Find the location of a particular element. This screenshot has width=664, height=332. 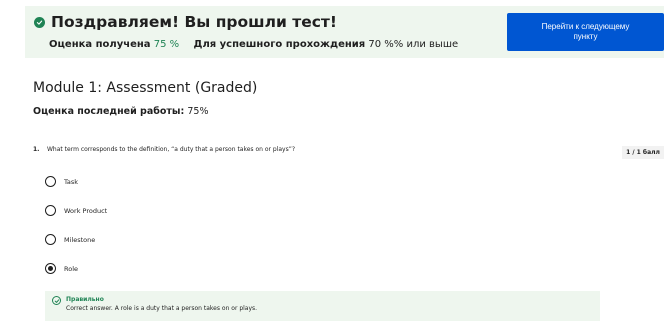

check-circle-outline-icon is located at coordinates (56, 300).